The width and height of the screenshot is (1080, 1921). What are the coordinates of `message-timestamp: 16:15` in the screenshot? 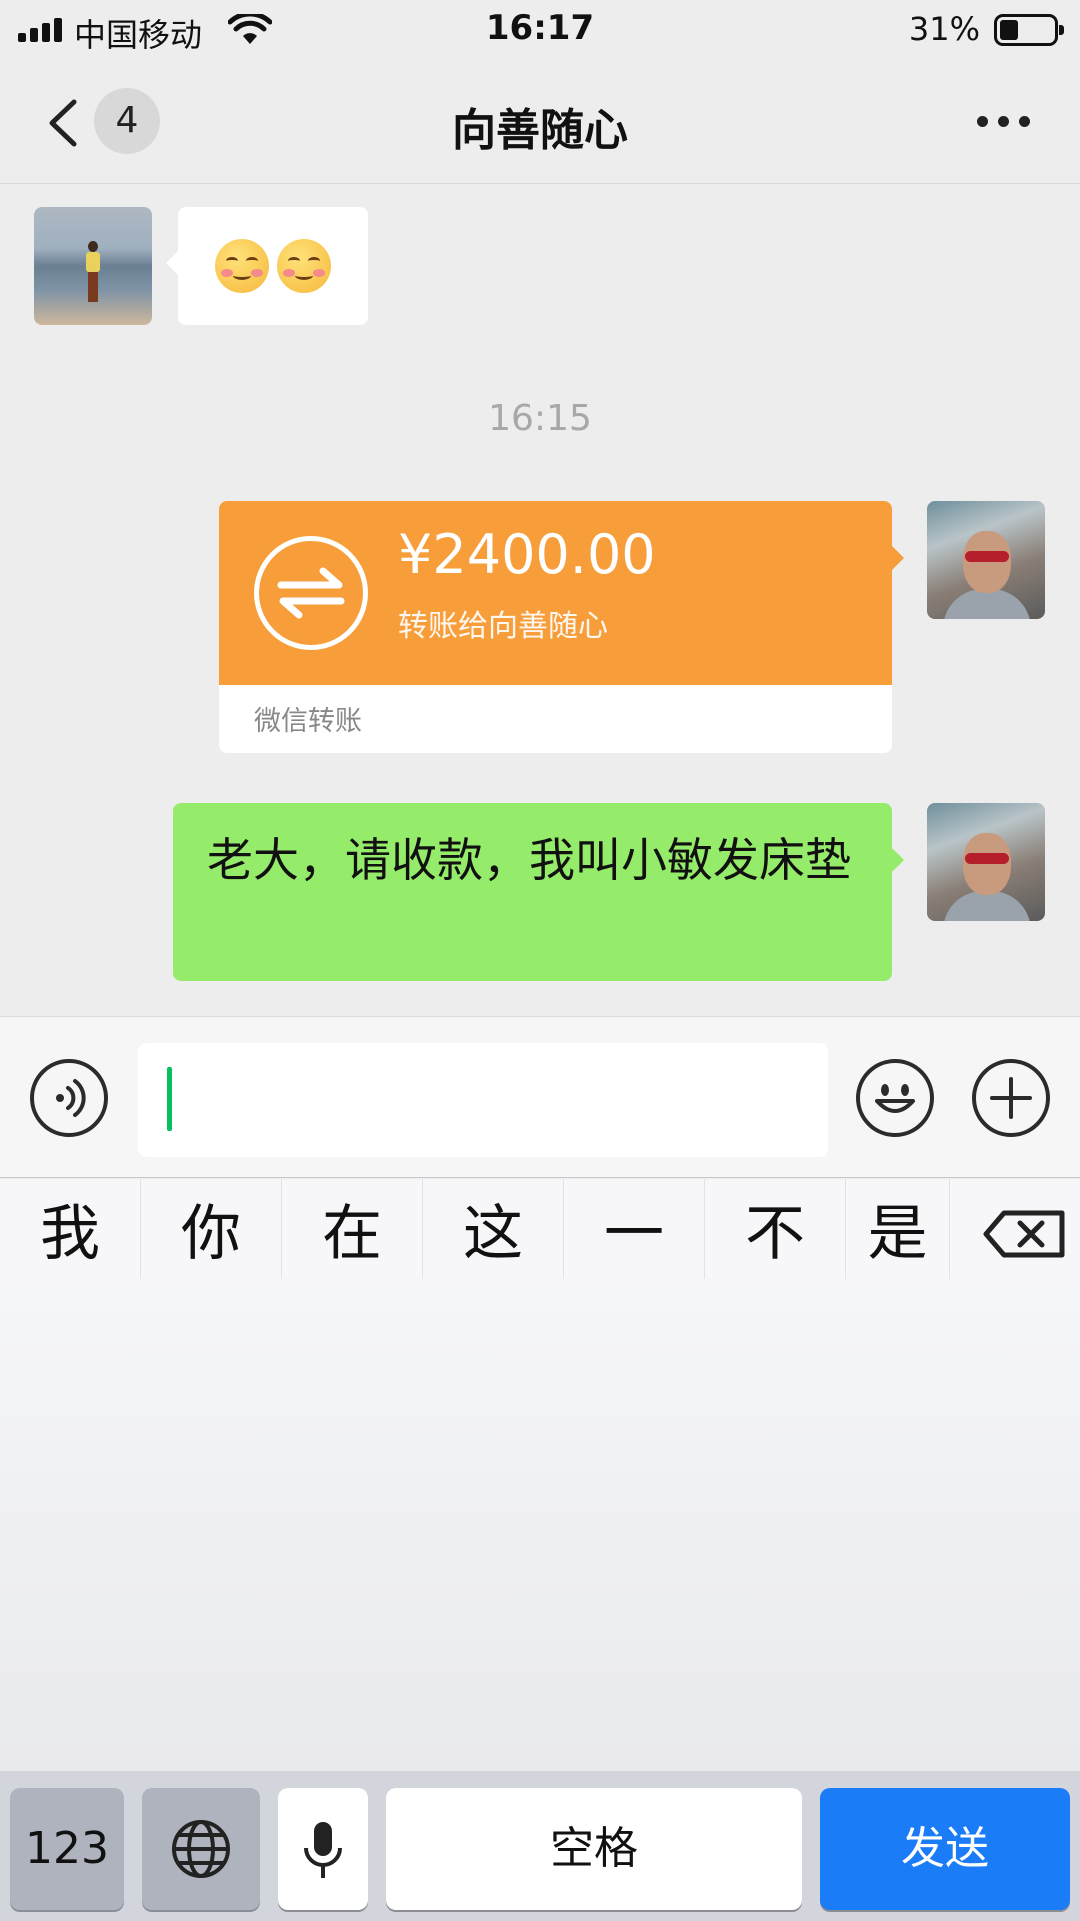 It's located at (540, 418).